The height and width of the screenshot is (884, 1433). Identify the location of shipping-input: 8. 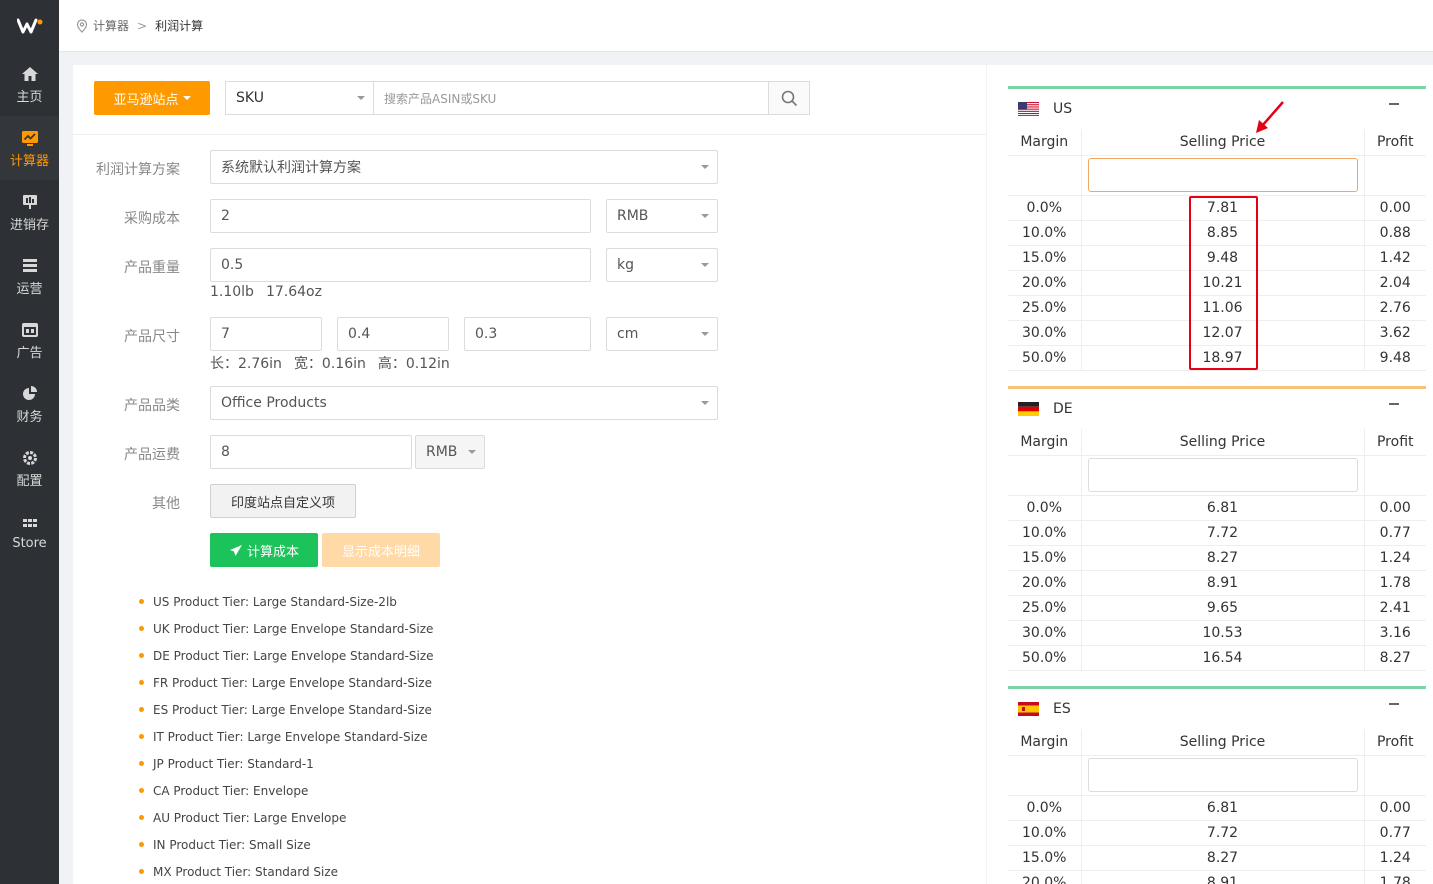
(311, 452).